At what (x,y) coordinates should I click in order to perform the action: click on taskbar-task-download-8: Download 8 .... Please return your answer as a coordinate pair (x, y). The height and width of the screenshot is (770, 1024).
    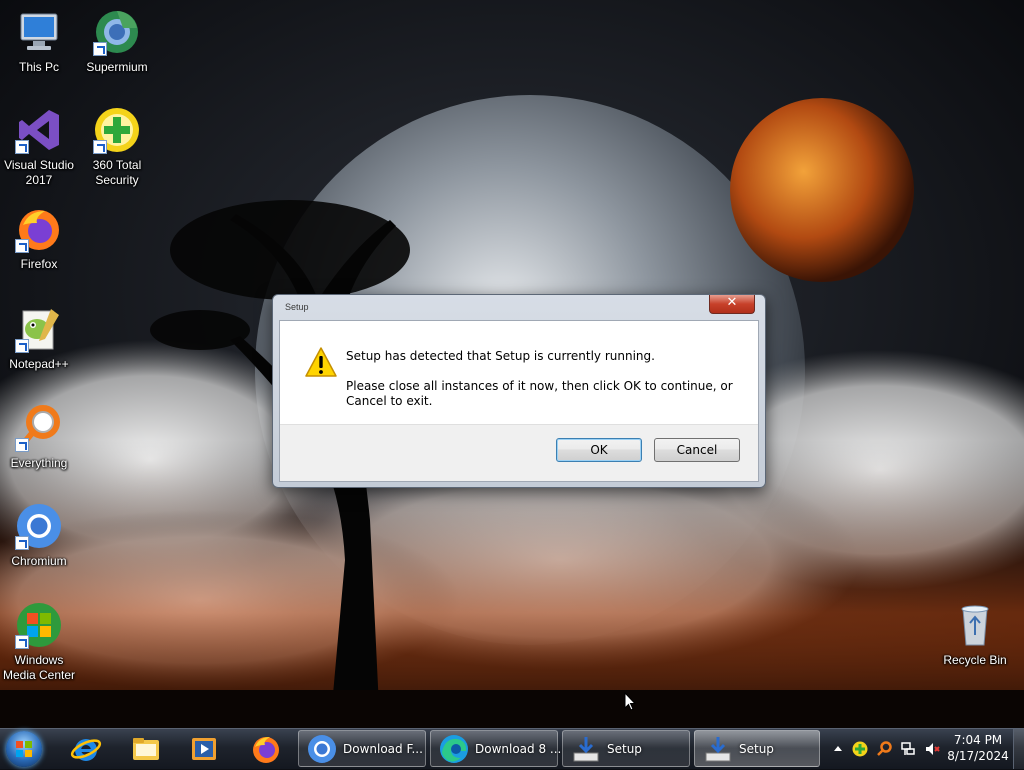
    Looking at the image, I should click on (496, 748).